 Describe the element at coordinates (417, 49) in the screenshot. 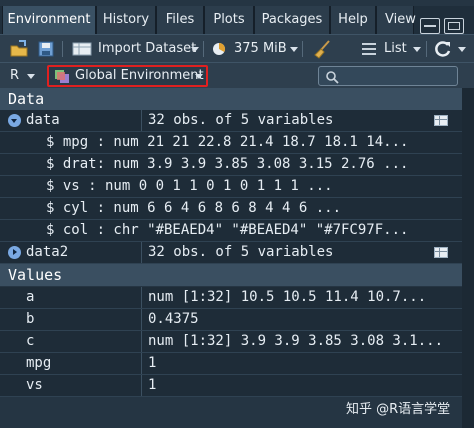

I see `view-mode-dropdown-icon` at that location.